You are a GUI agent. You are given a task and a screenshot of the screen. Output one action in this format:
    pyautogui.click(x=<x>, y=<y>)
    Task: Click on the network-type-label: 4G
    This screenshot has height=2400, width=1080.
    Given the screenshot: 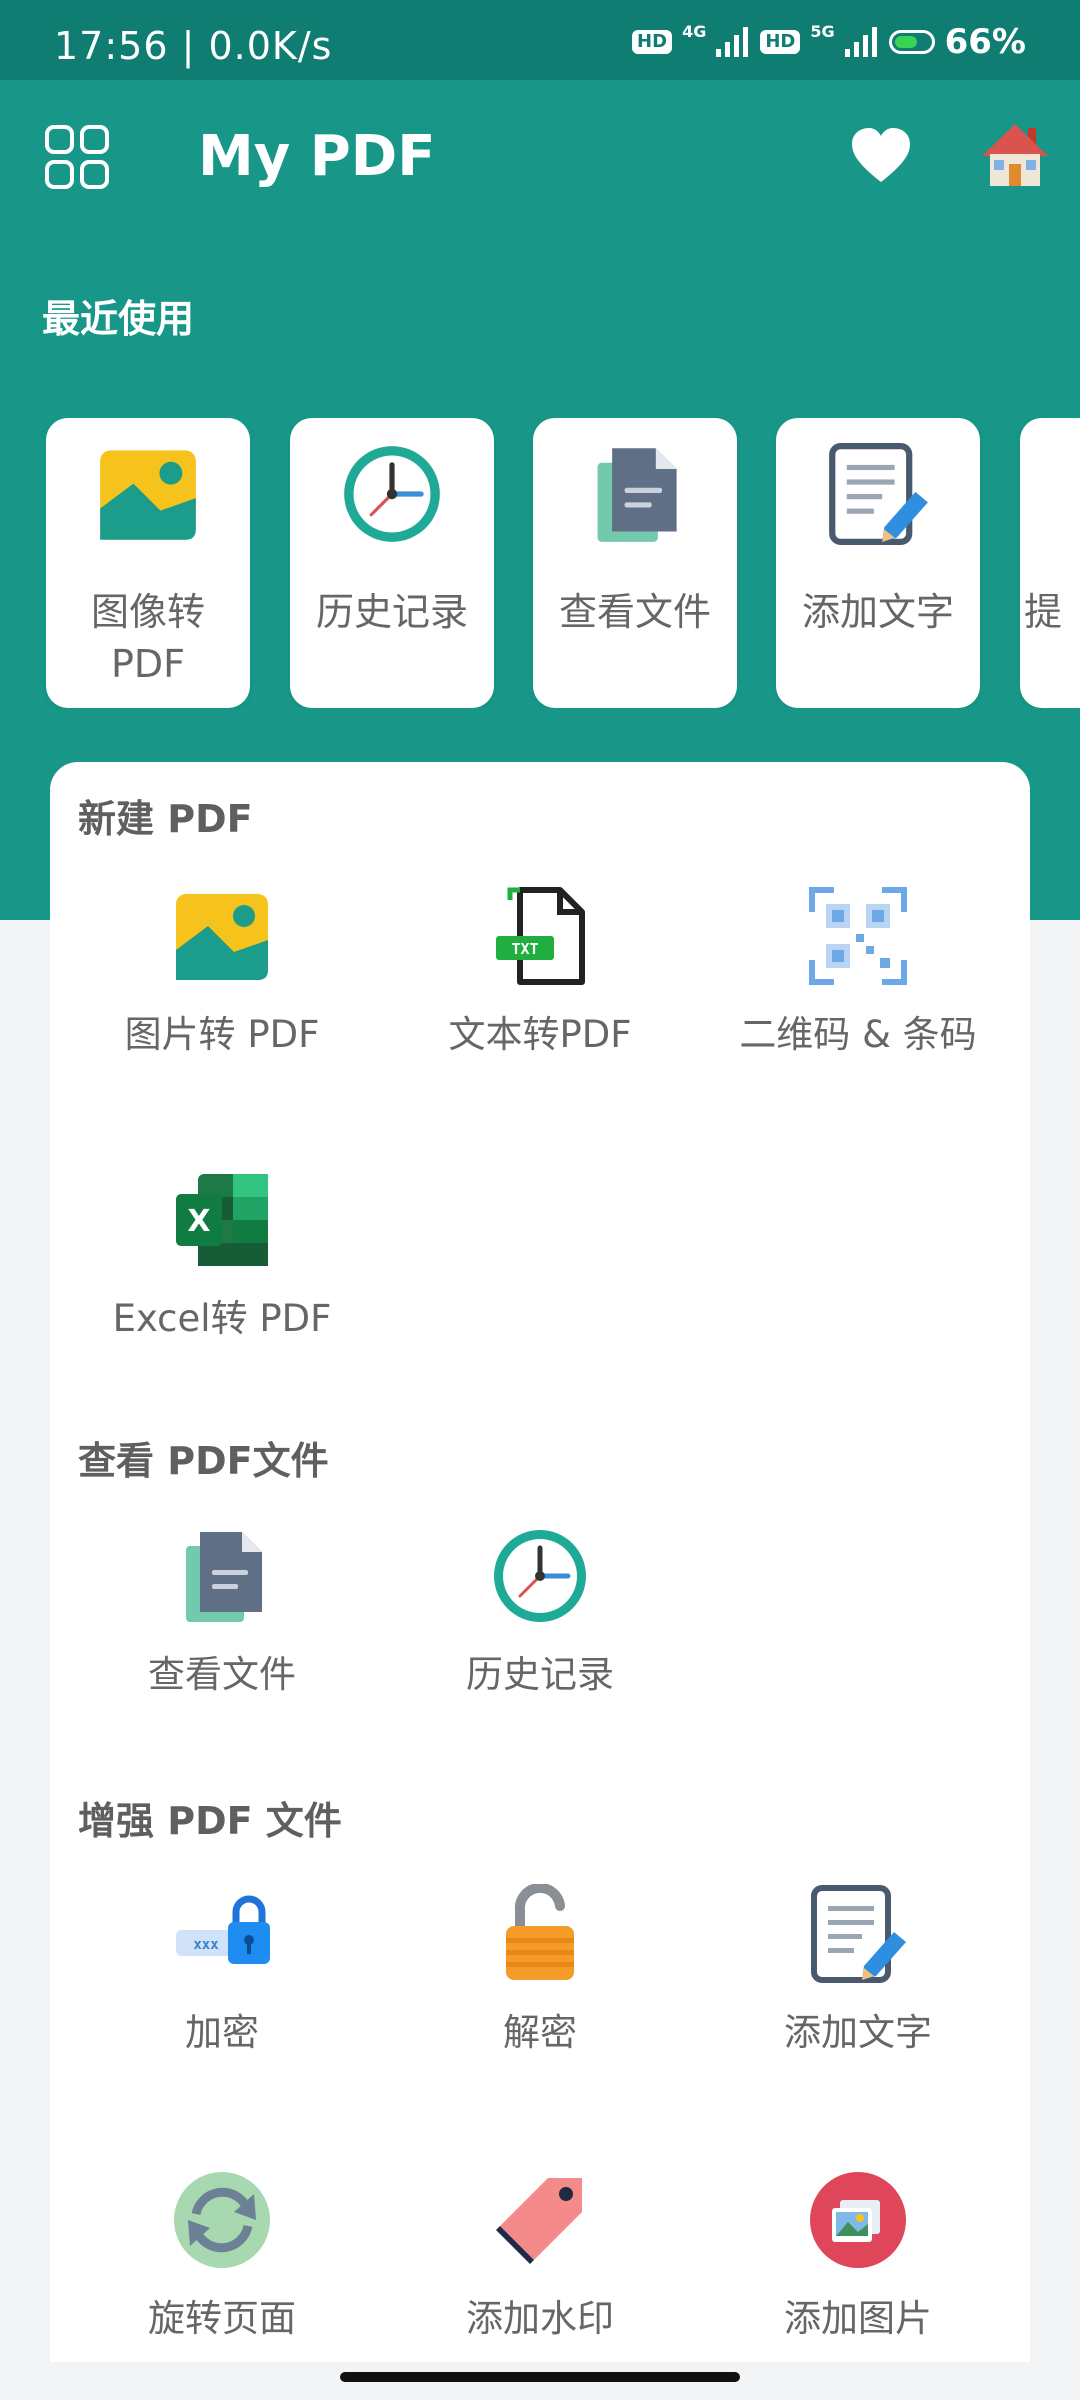 What is the action you would take?
    pyautogui.click(x=694, y=31)
    